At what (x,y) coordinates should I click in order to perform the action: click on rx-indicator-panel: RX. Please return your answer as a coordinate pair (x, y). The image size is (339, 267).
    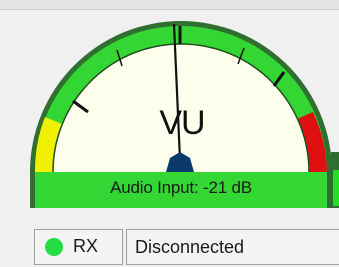
    Looking at the image, I should click on (78, 247).